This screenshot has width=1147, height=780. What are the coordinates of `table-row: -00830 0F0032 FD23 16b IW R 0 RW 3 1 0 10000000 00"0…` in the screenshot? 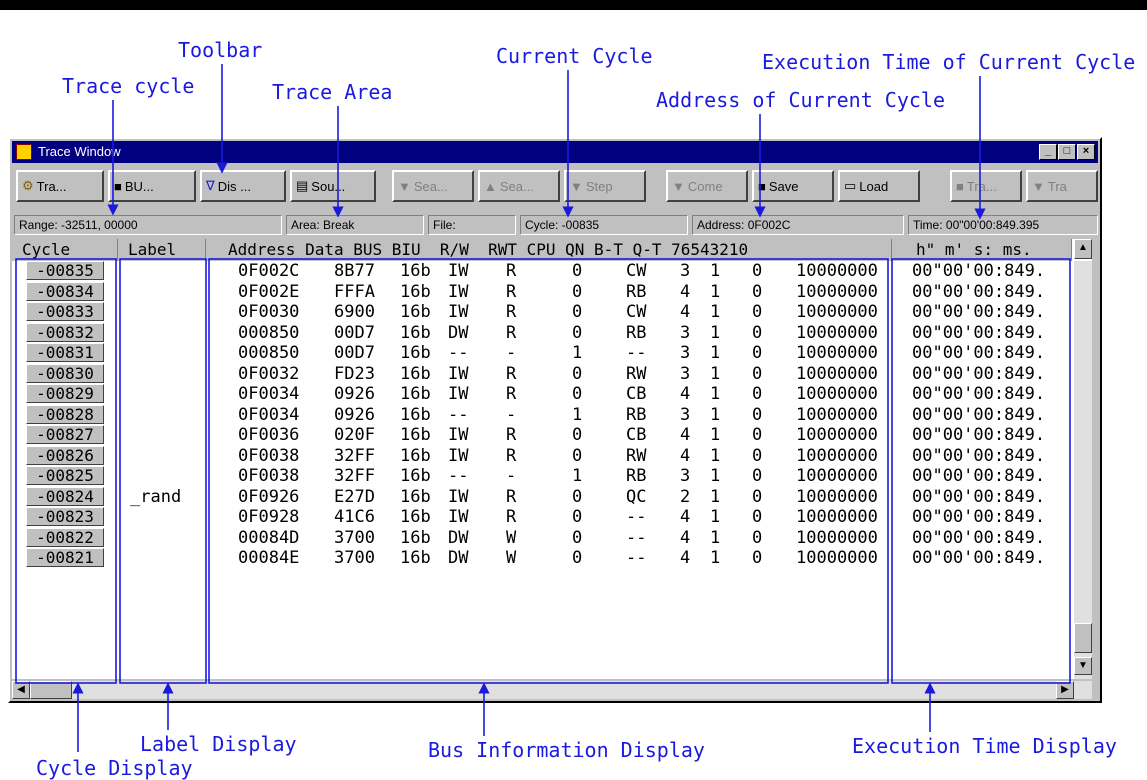 It's located at (542, 374).